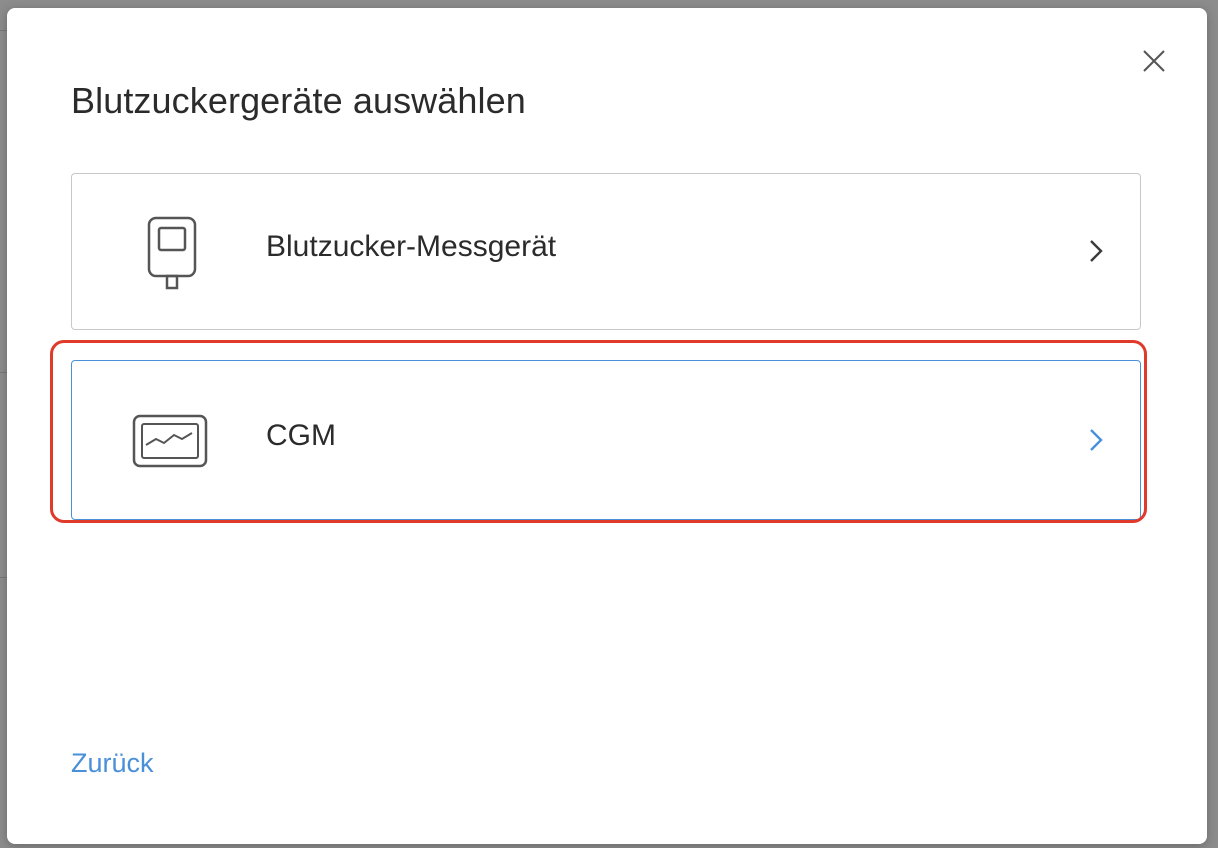 The height and width of the screenshot is (848, 1218). I want to click on back-link: Zurück, so click(112, 763).